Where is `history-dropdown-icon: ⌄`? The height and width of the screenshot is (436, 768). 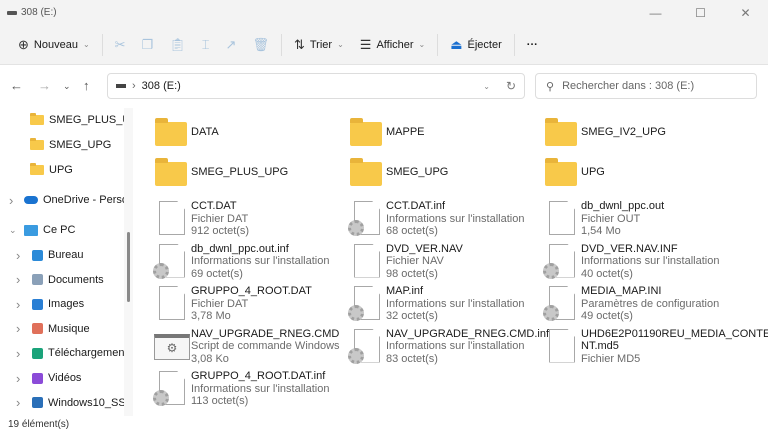
history-dropdown-icon: ⌄ is located at coordinates (486, 86).